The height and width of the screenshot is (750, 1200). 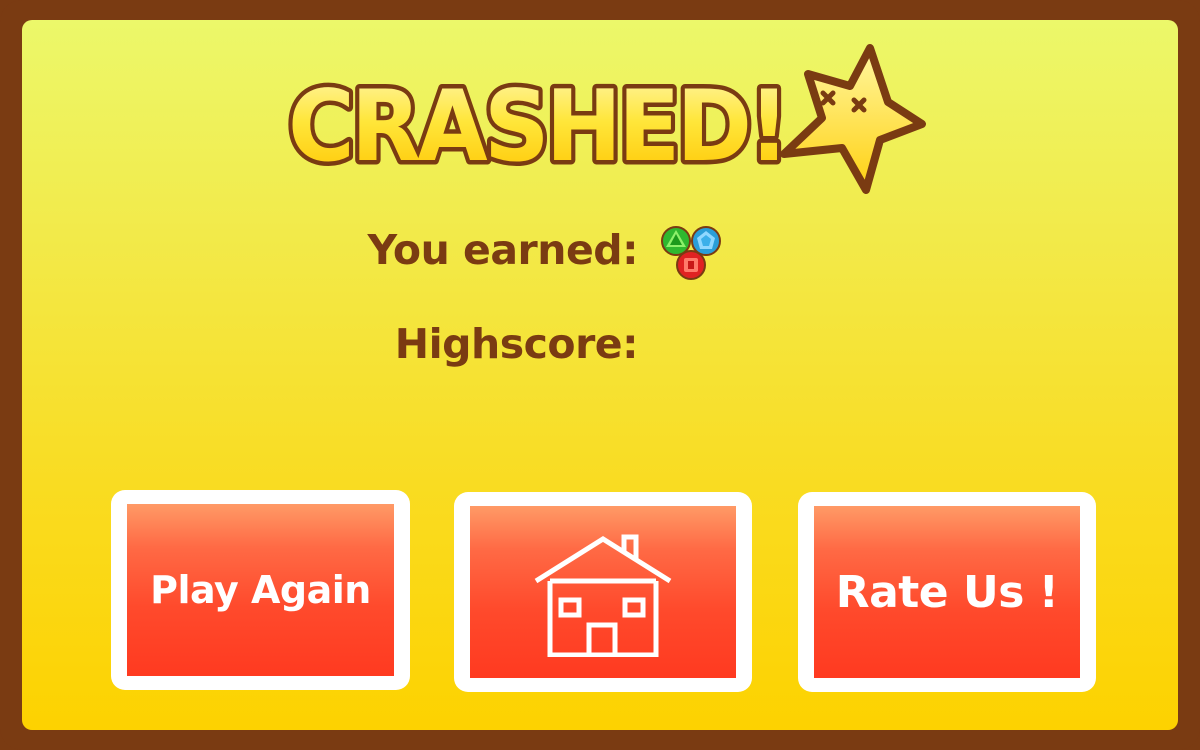 What do you see at coordinates (706, 241) in the screenshot?
I see `blue-gem-icon` at bounding box center [706, 241].